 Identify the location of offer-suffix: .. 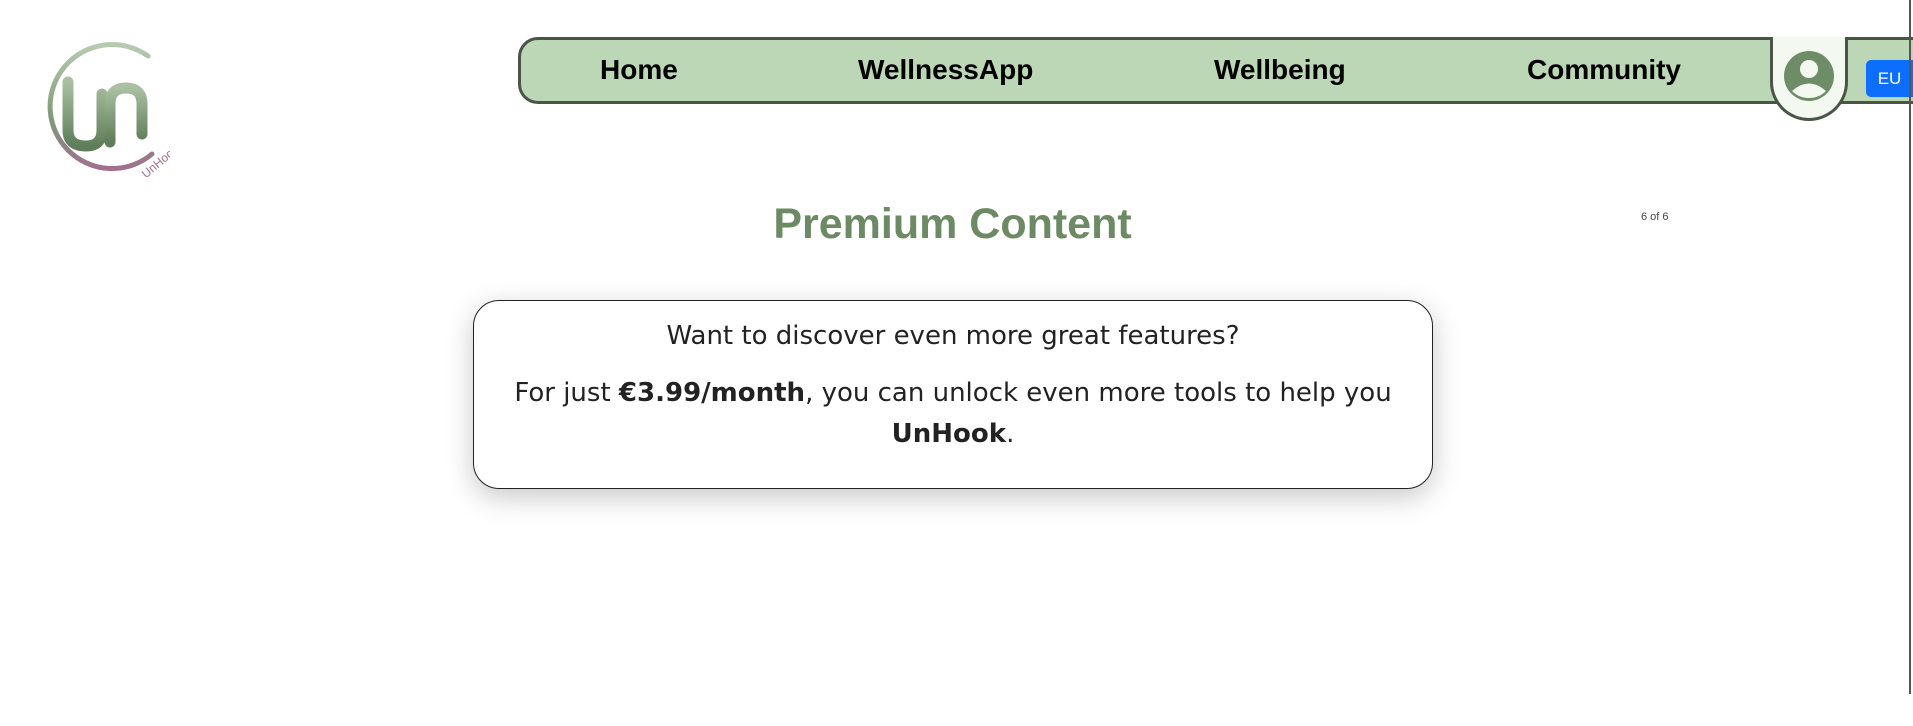
(1010, 434).